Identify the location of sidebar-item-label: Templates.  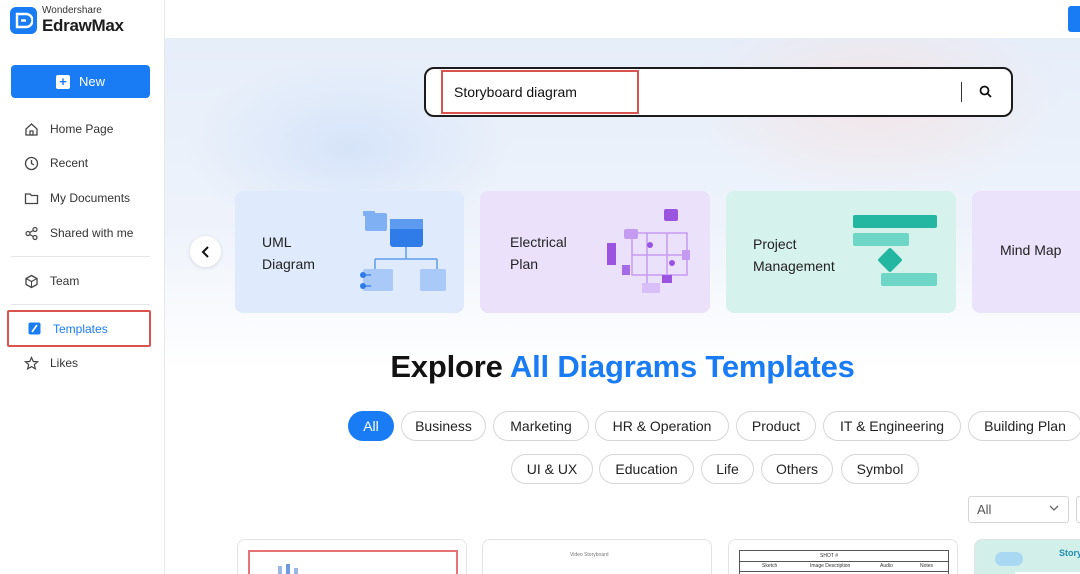
(80, 328).